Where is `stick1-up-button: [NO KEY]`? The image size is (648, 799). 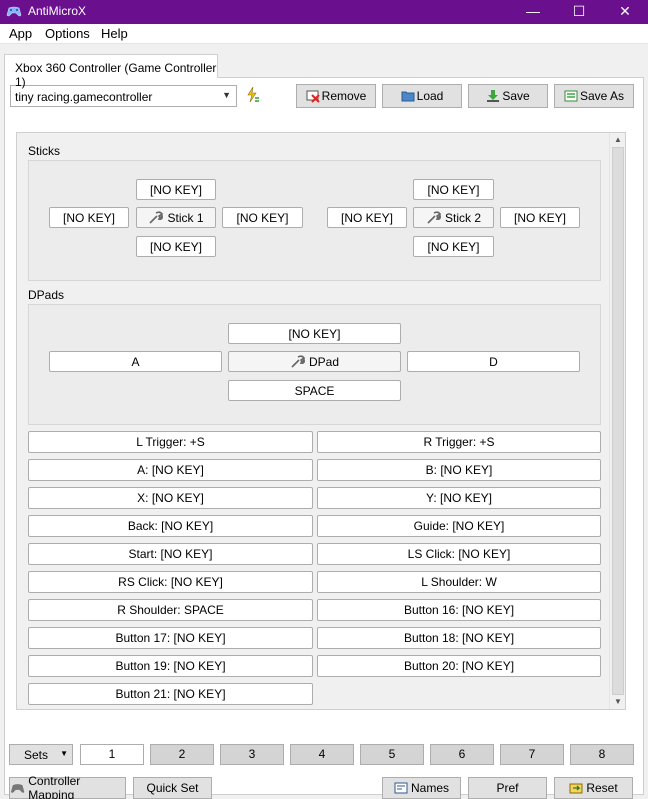 stick1-up-button: [NO KEY] is located at coordinates (176, 189).